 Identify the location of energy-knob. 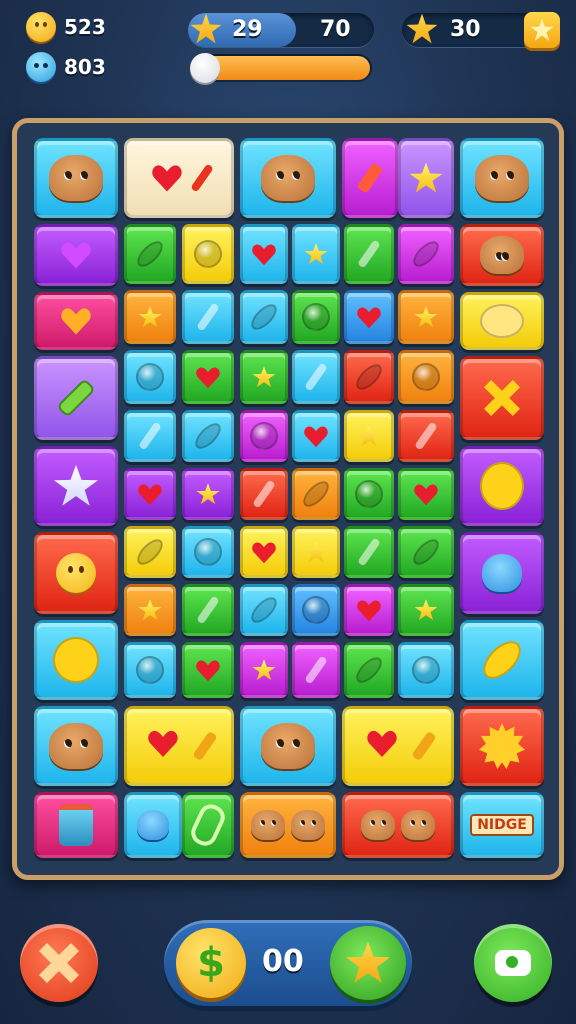
(205, 68).